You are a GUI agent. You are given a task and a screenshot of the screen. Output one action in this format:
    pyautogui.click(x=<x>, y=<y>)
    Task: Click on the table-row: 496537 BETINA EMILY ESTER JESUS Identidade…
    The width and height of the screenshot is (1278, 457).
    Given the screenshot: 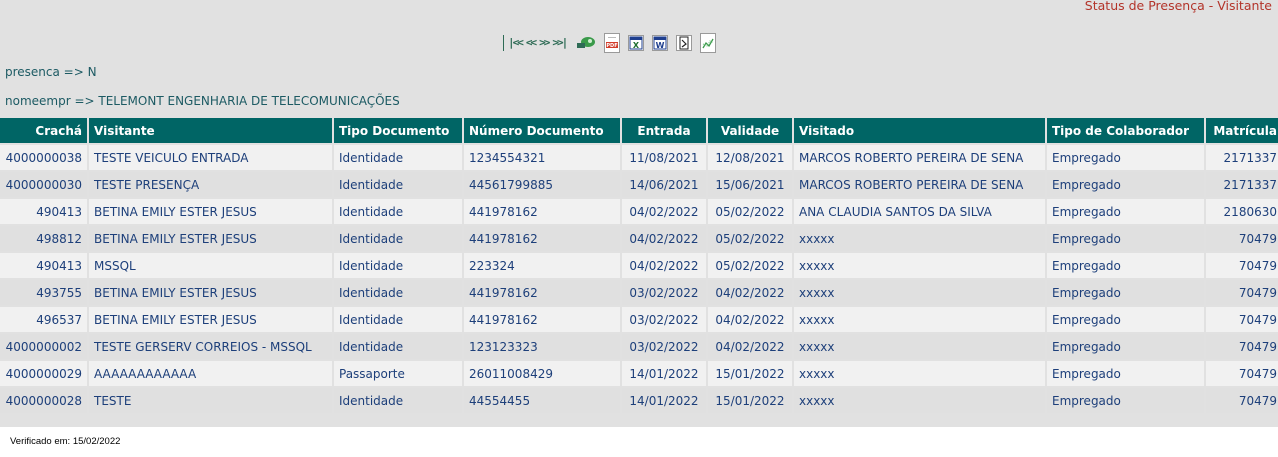 What is the action you would take?
    pyautogui.click(x=639, y=319)
    